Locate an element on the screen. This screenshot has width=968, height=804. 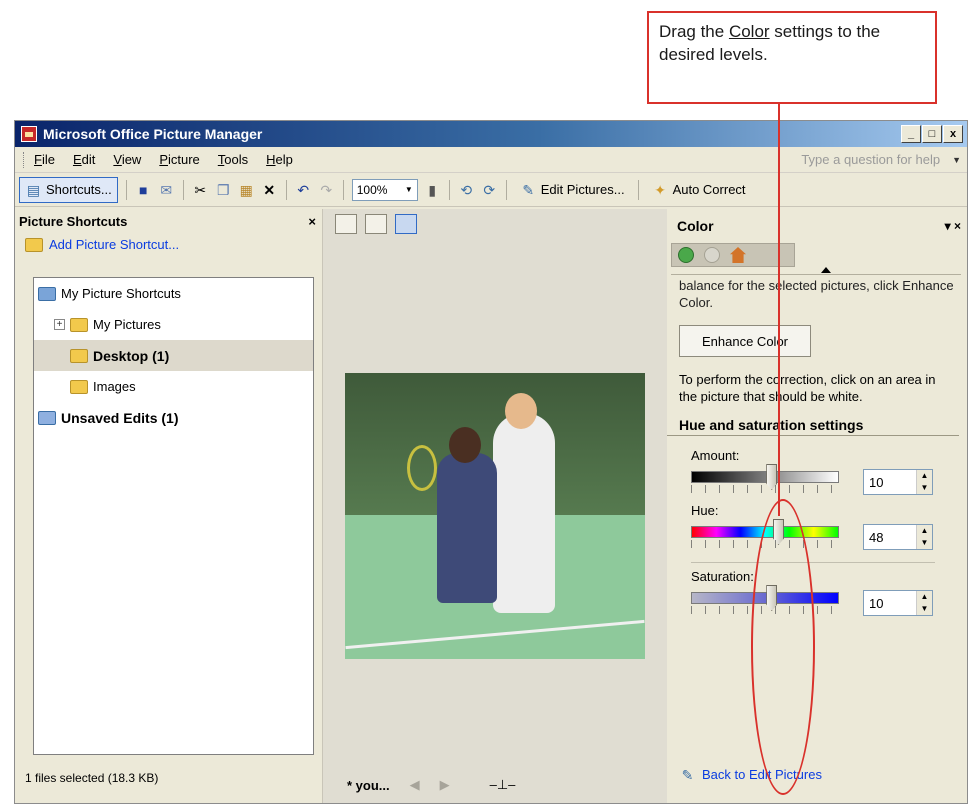
zoom-slider-icon: ▮ is located at coordinates (432, 189).